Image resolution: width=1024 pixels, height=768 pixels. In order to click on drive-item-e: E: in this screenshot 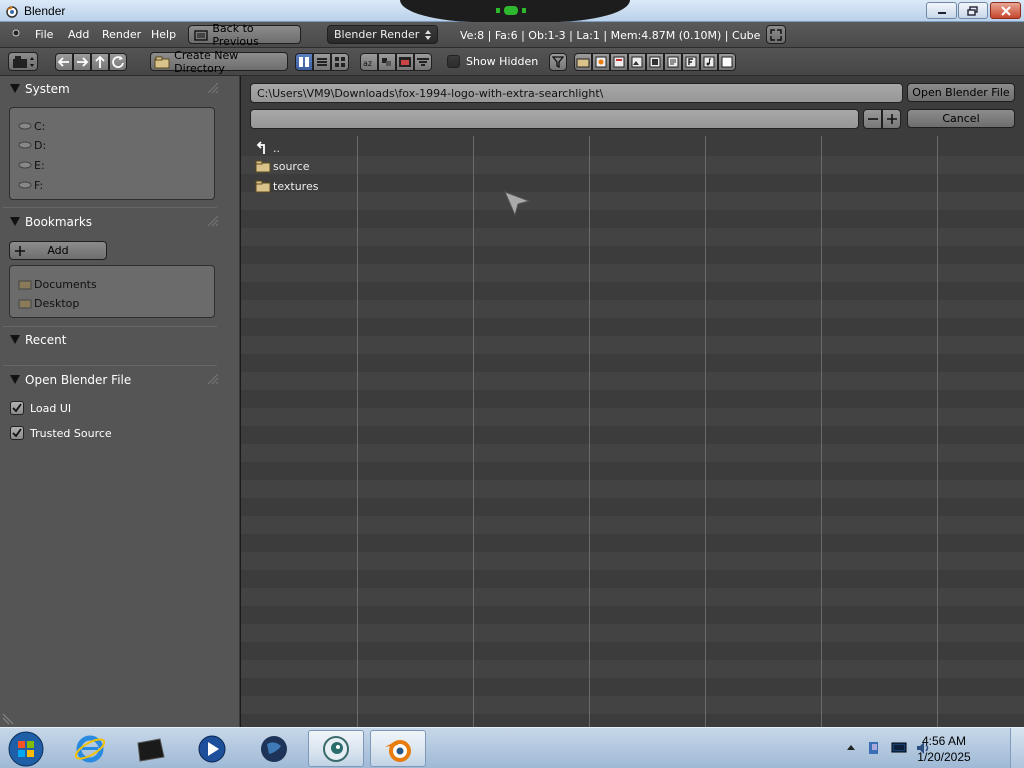, I will do `click(31, 165)`.